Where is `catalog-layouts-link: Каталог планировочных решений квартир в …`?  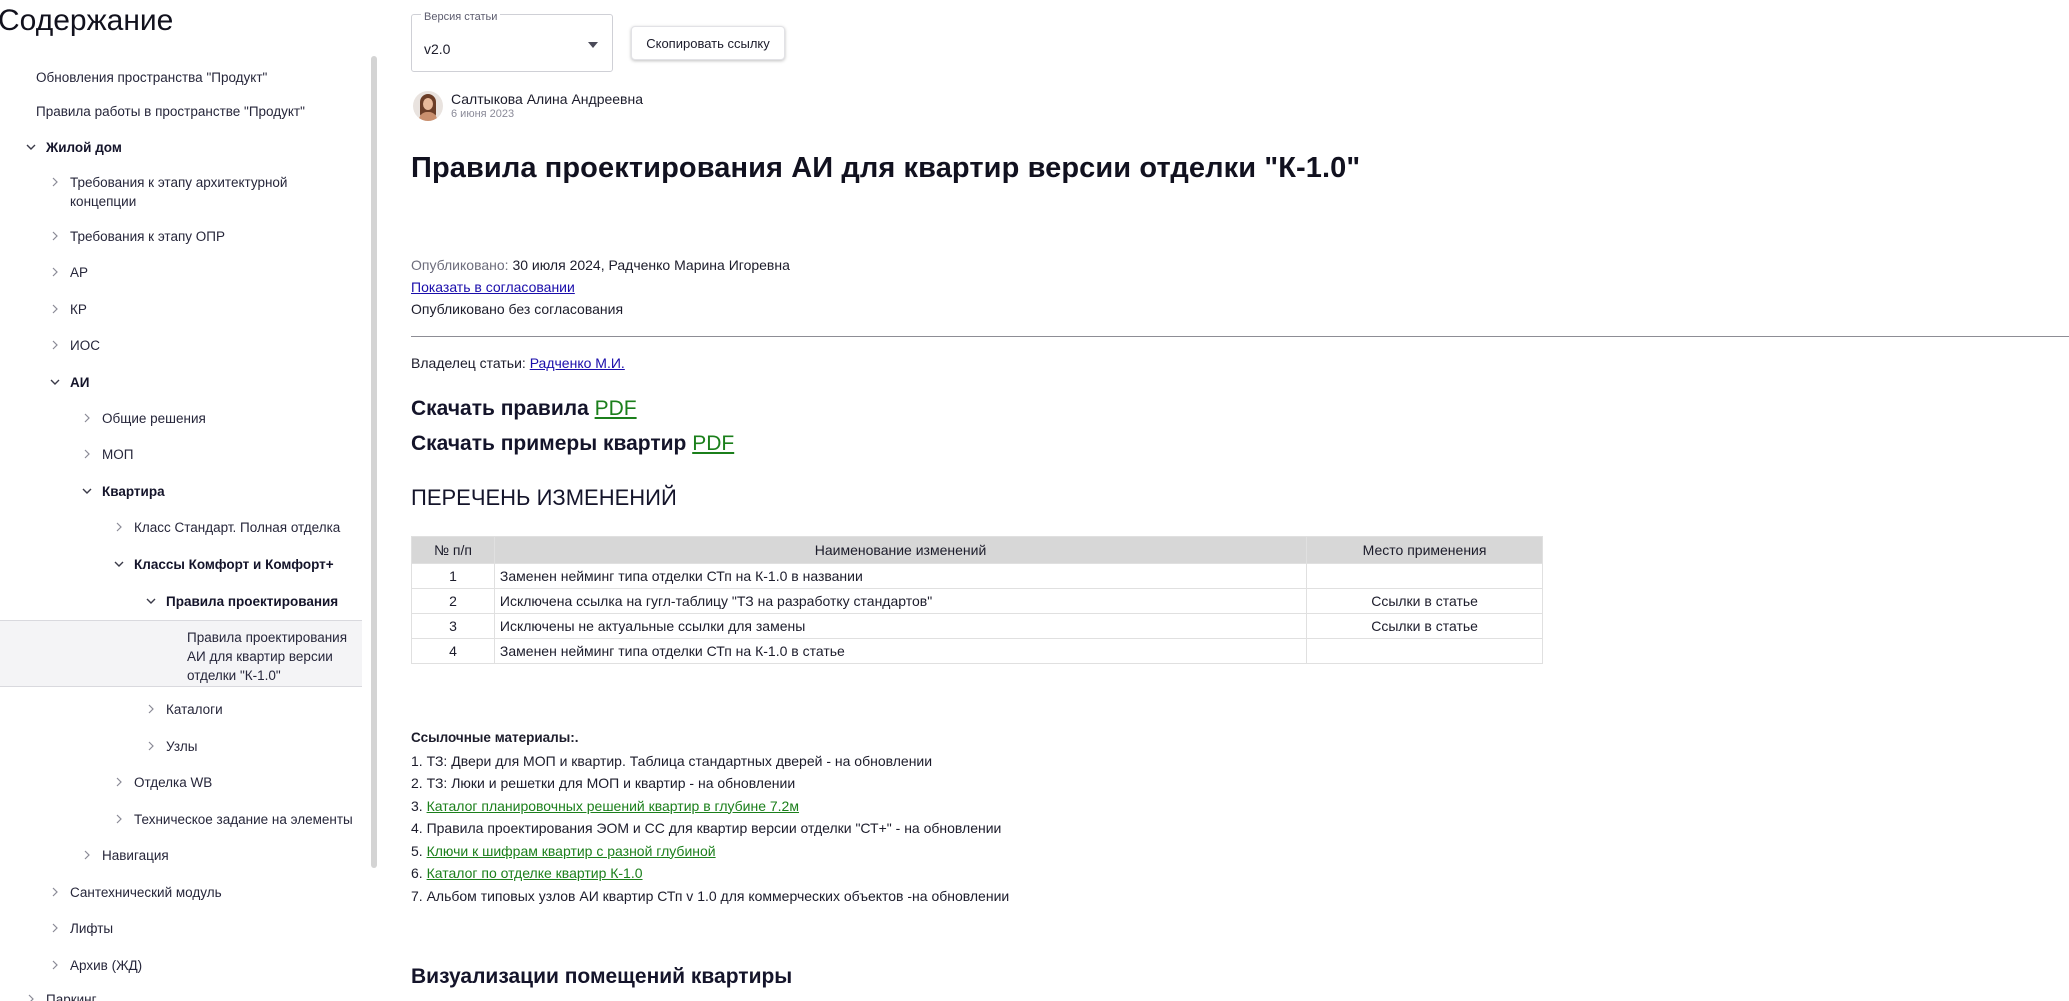
catalog-layouts-link: Каталог планировочных решений квартир в … is located at coordinates (613, 806).